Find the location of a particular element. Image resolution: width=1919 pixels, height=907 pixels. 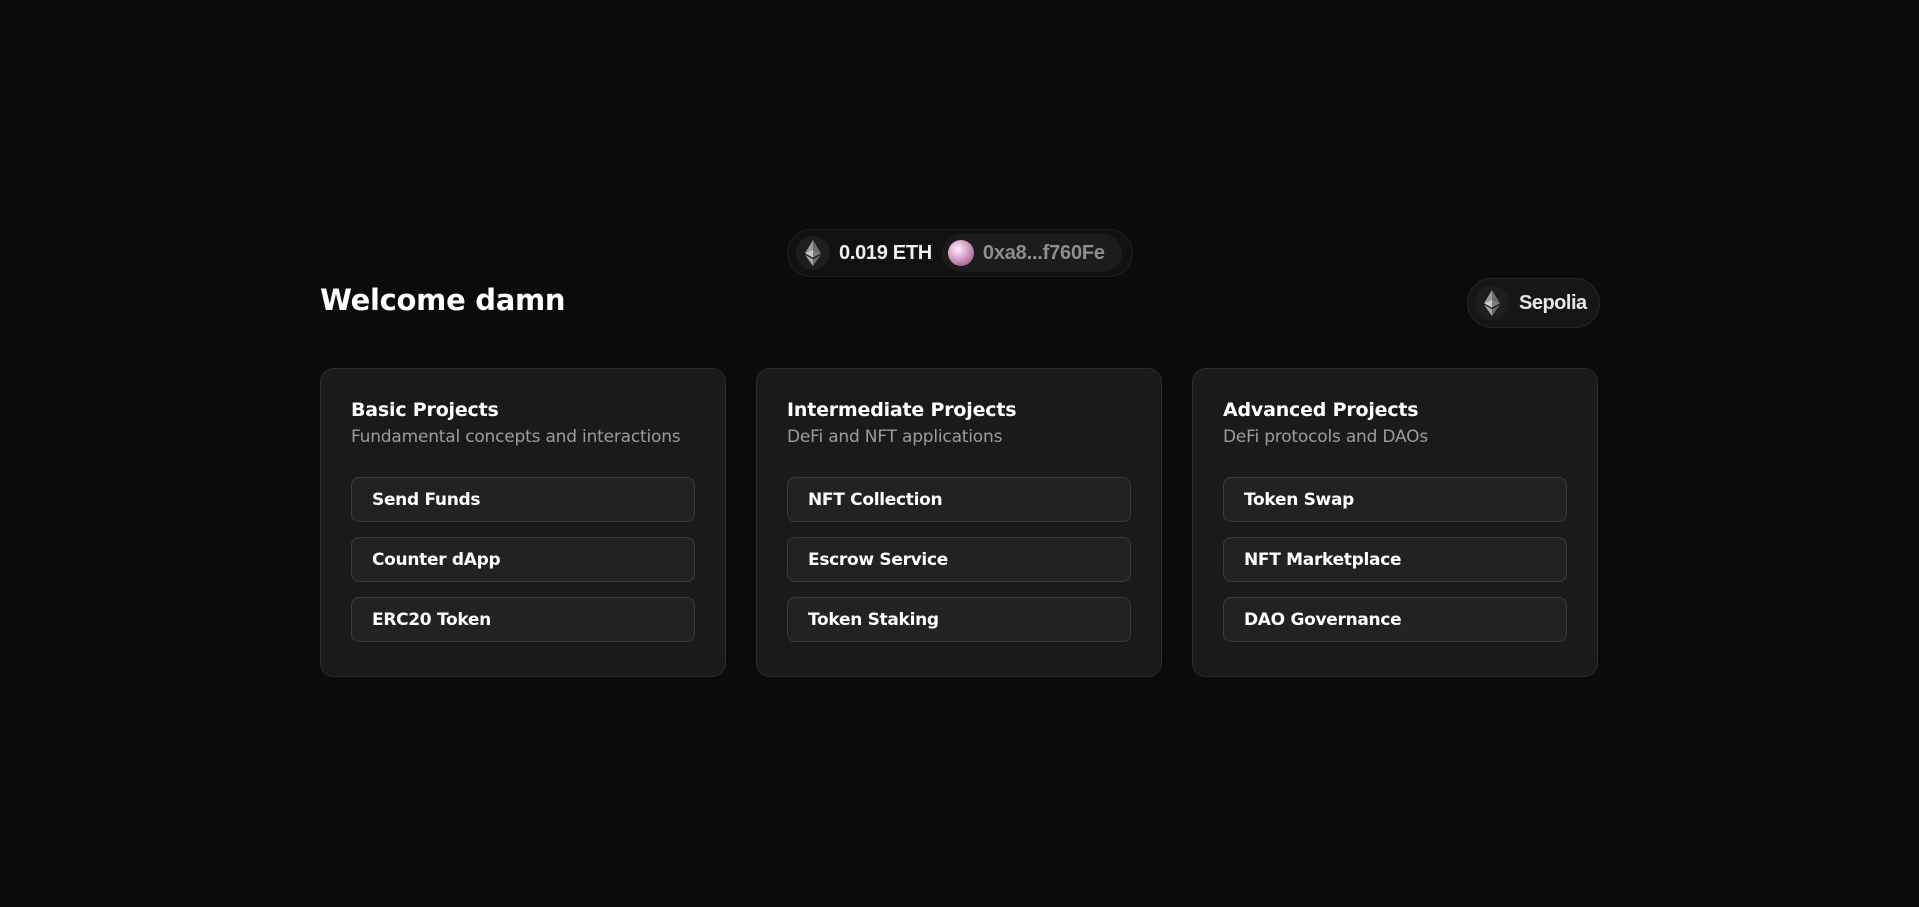

escrow-service-button: Escrow Service is located at coordinates (959, 559).